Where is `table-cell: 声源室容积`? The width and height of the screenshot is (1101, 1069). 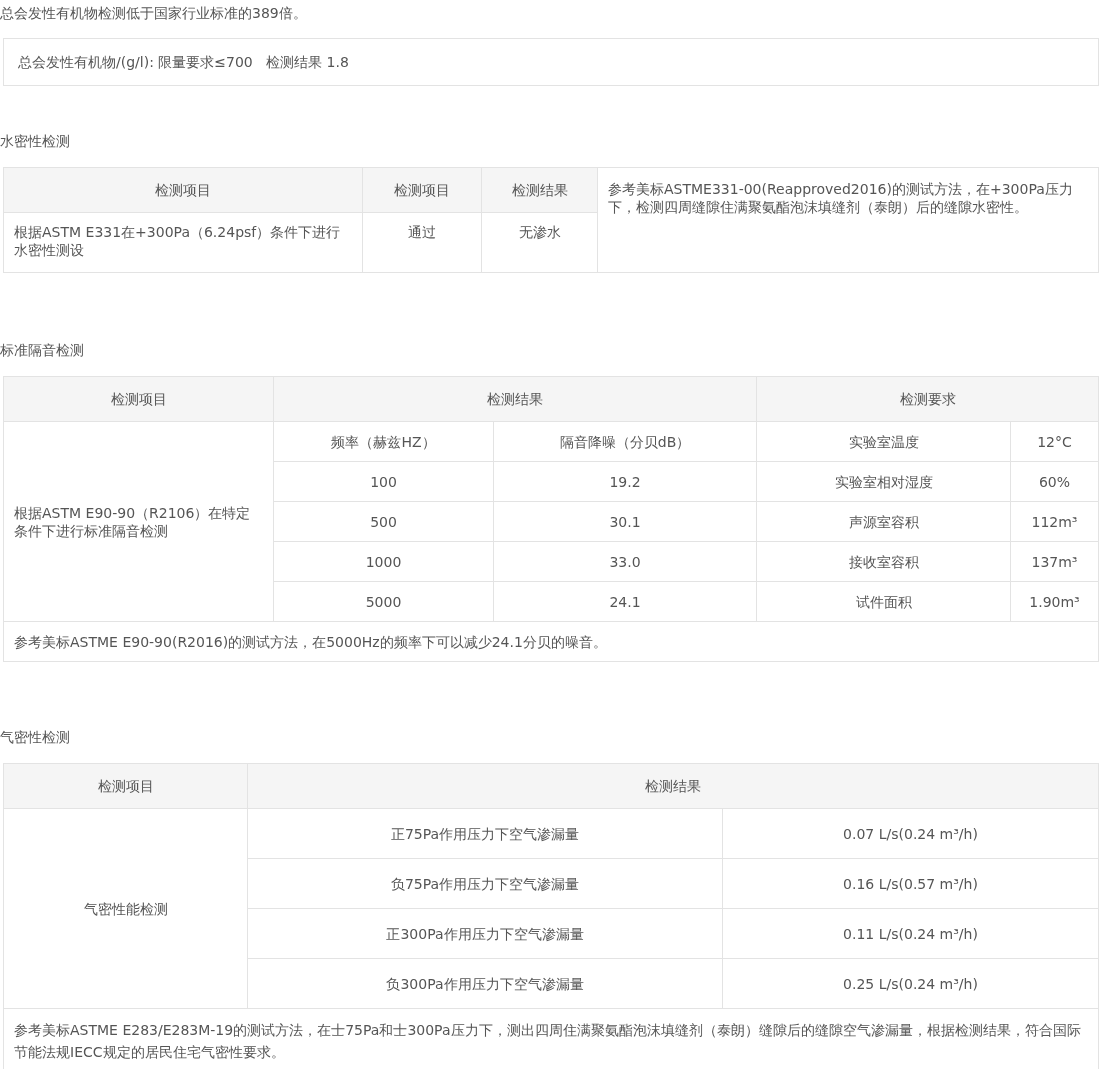
table-cell: 声源室容积 is located at coordinates (883, 521).